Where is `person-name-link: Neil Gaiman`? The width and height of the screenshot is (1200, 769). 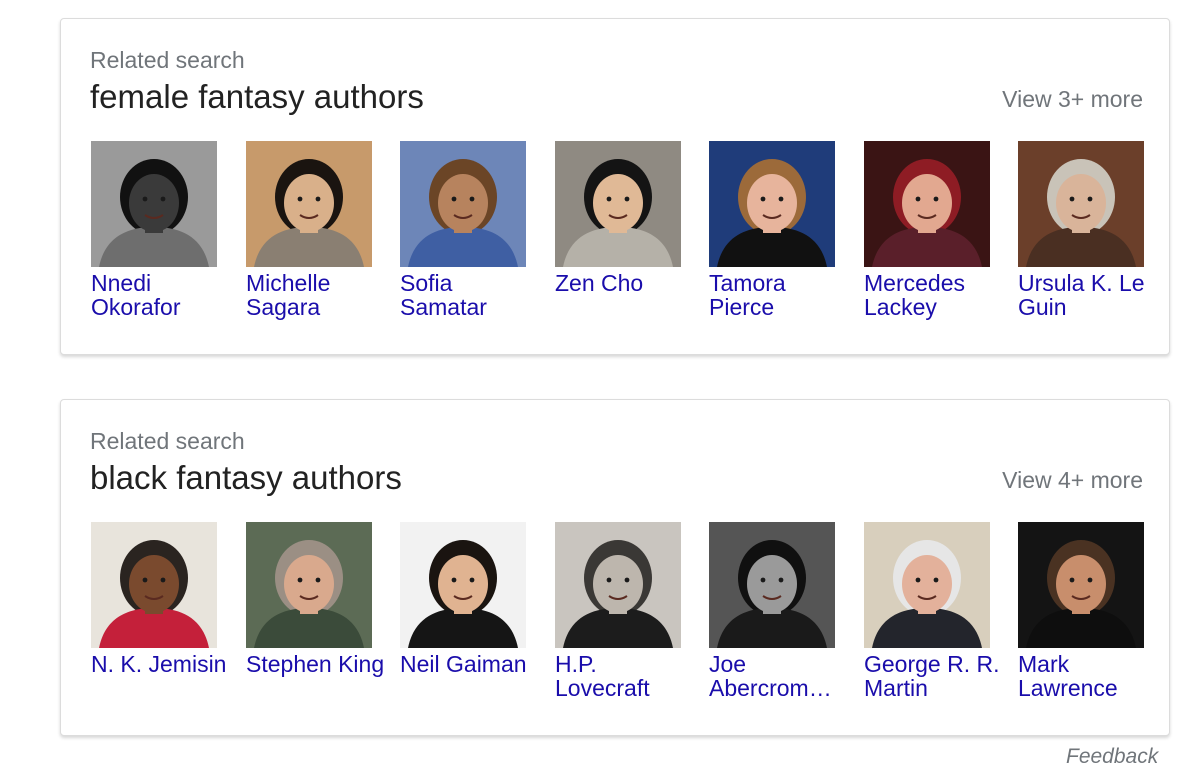
person-name-link: Neil Gaiman is located at coordinates (471, 664).